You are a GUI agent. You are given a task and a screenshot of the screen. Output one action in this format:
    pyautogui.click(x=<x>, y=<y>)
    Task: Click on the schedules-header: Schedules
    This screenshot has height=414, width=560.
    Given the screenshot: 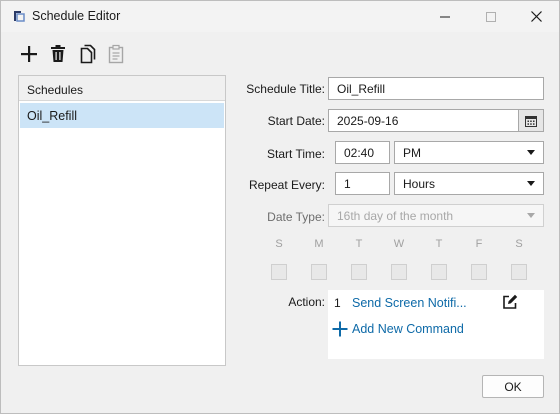 What is the action you would take?
    pyautogui.click(x=122, y=88)
    